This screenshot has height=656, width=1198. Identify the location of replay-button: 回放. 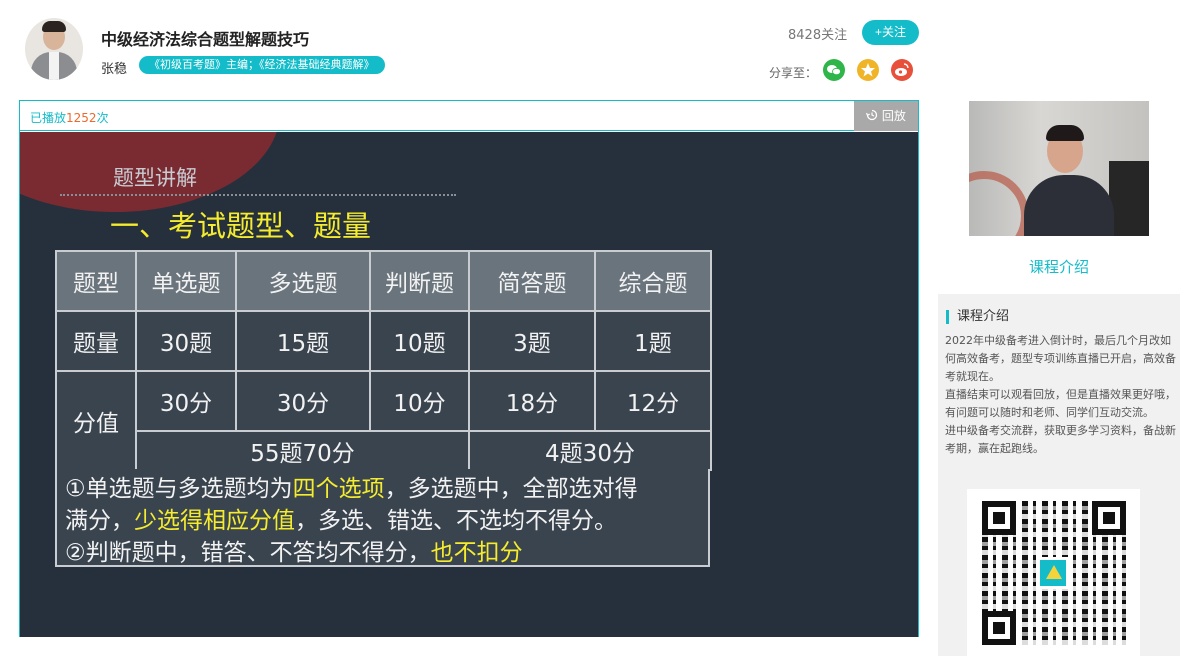
(886, 116).